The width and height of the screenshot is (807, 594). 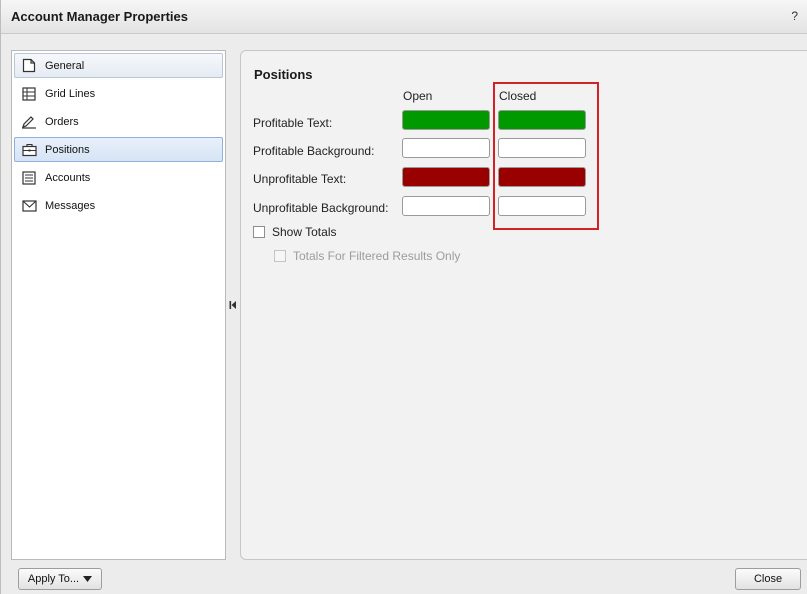 What do you see at coordinates (118, 93) in the screenshot?
I see `sidebar-item-grid-lines: Grid Lines` at bounding box center [118, 93].